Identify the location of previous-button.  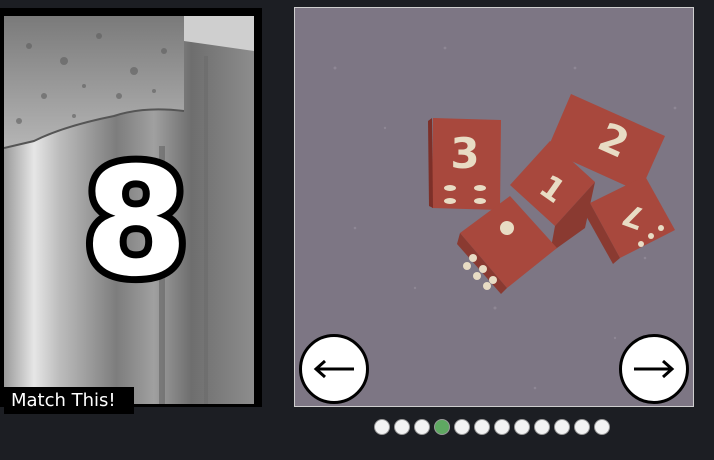
(334, 369).